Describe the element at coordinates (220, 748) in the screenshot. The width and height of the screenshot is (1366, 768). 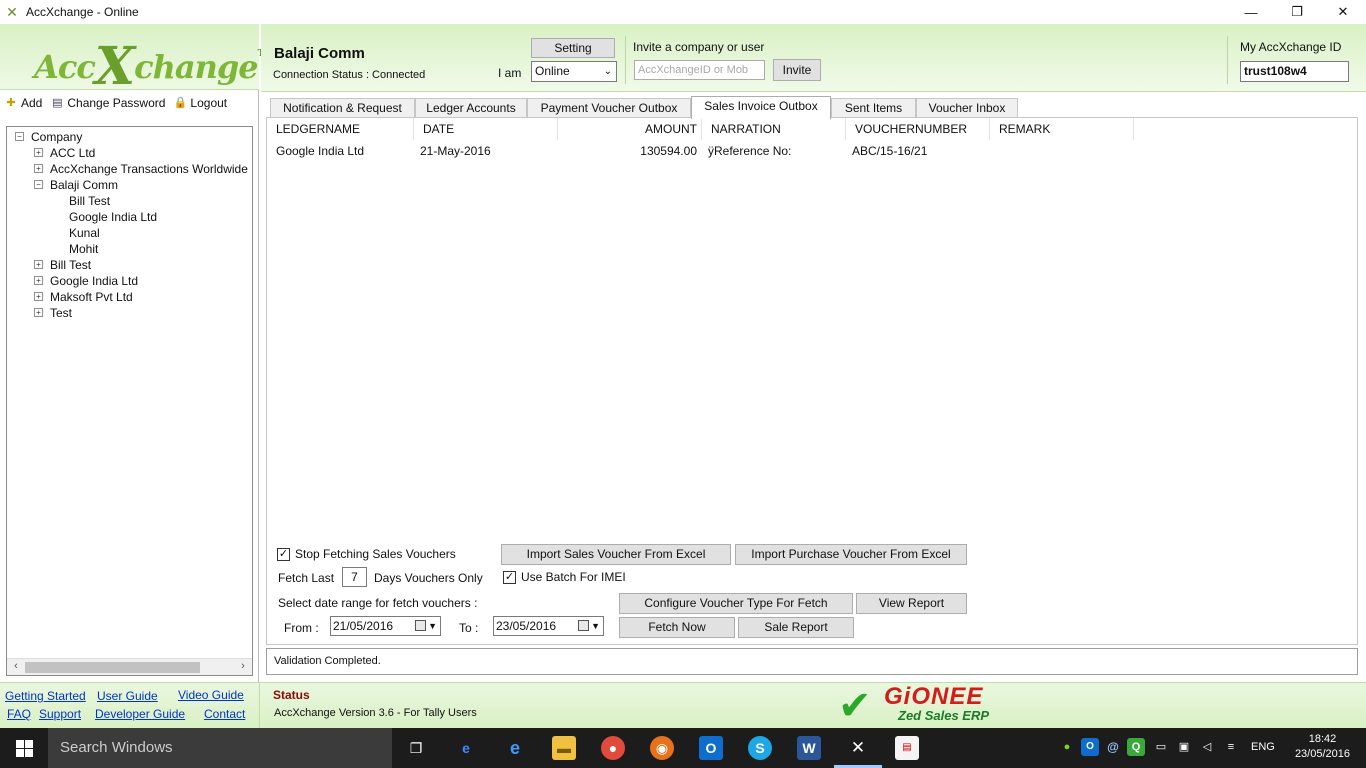
I see `search-box: Search Windows` at that location.